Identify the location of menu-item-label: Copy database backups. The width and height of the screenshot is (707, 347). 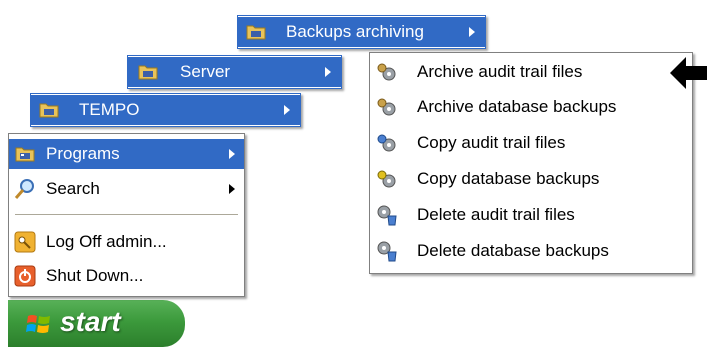
(508, 178).